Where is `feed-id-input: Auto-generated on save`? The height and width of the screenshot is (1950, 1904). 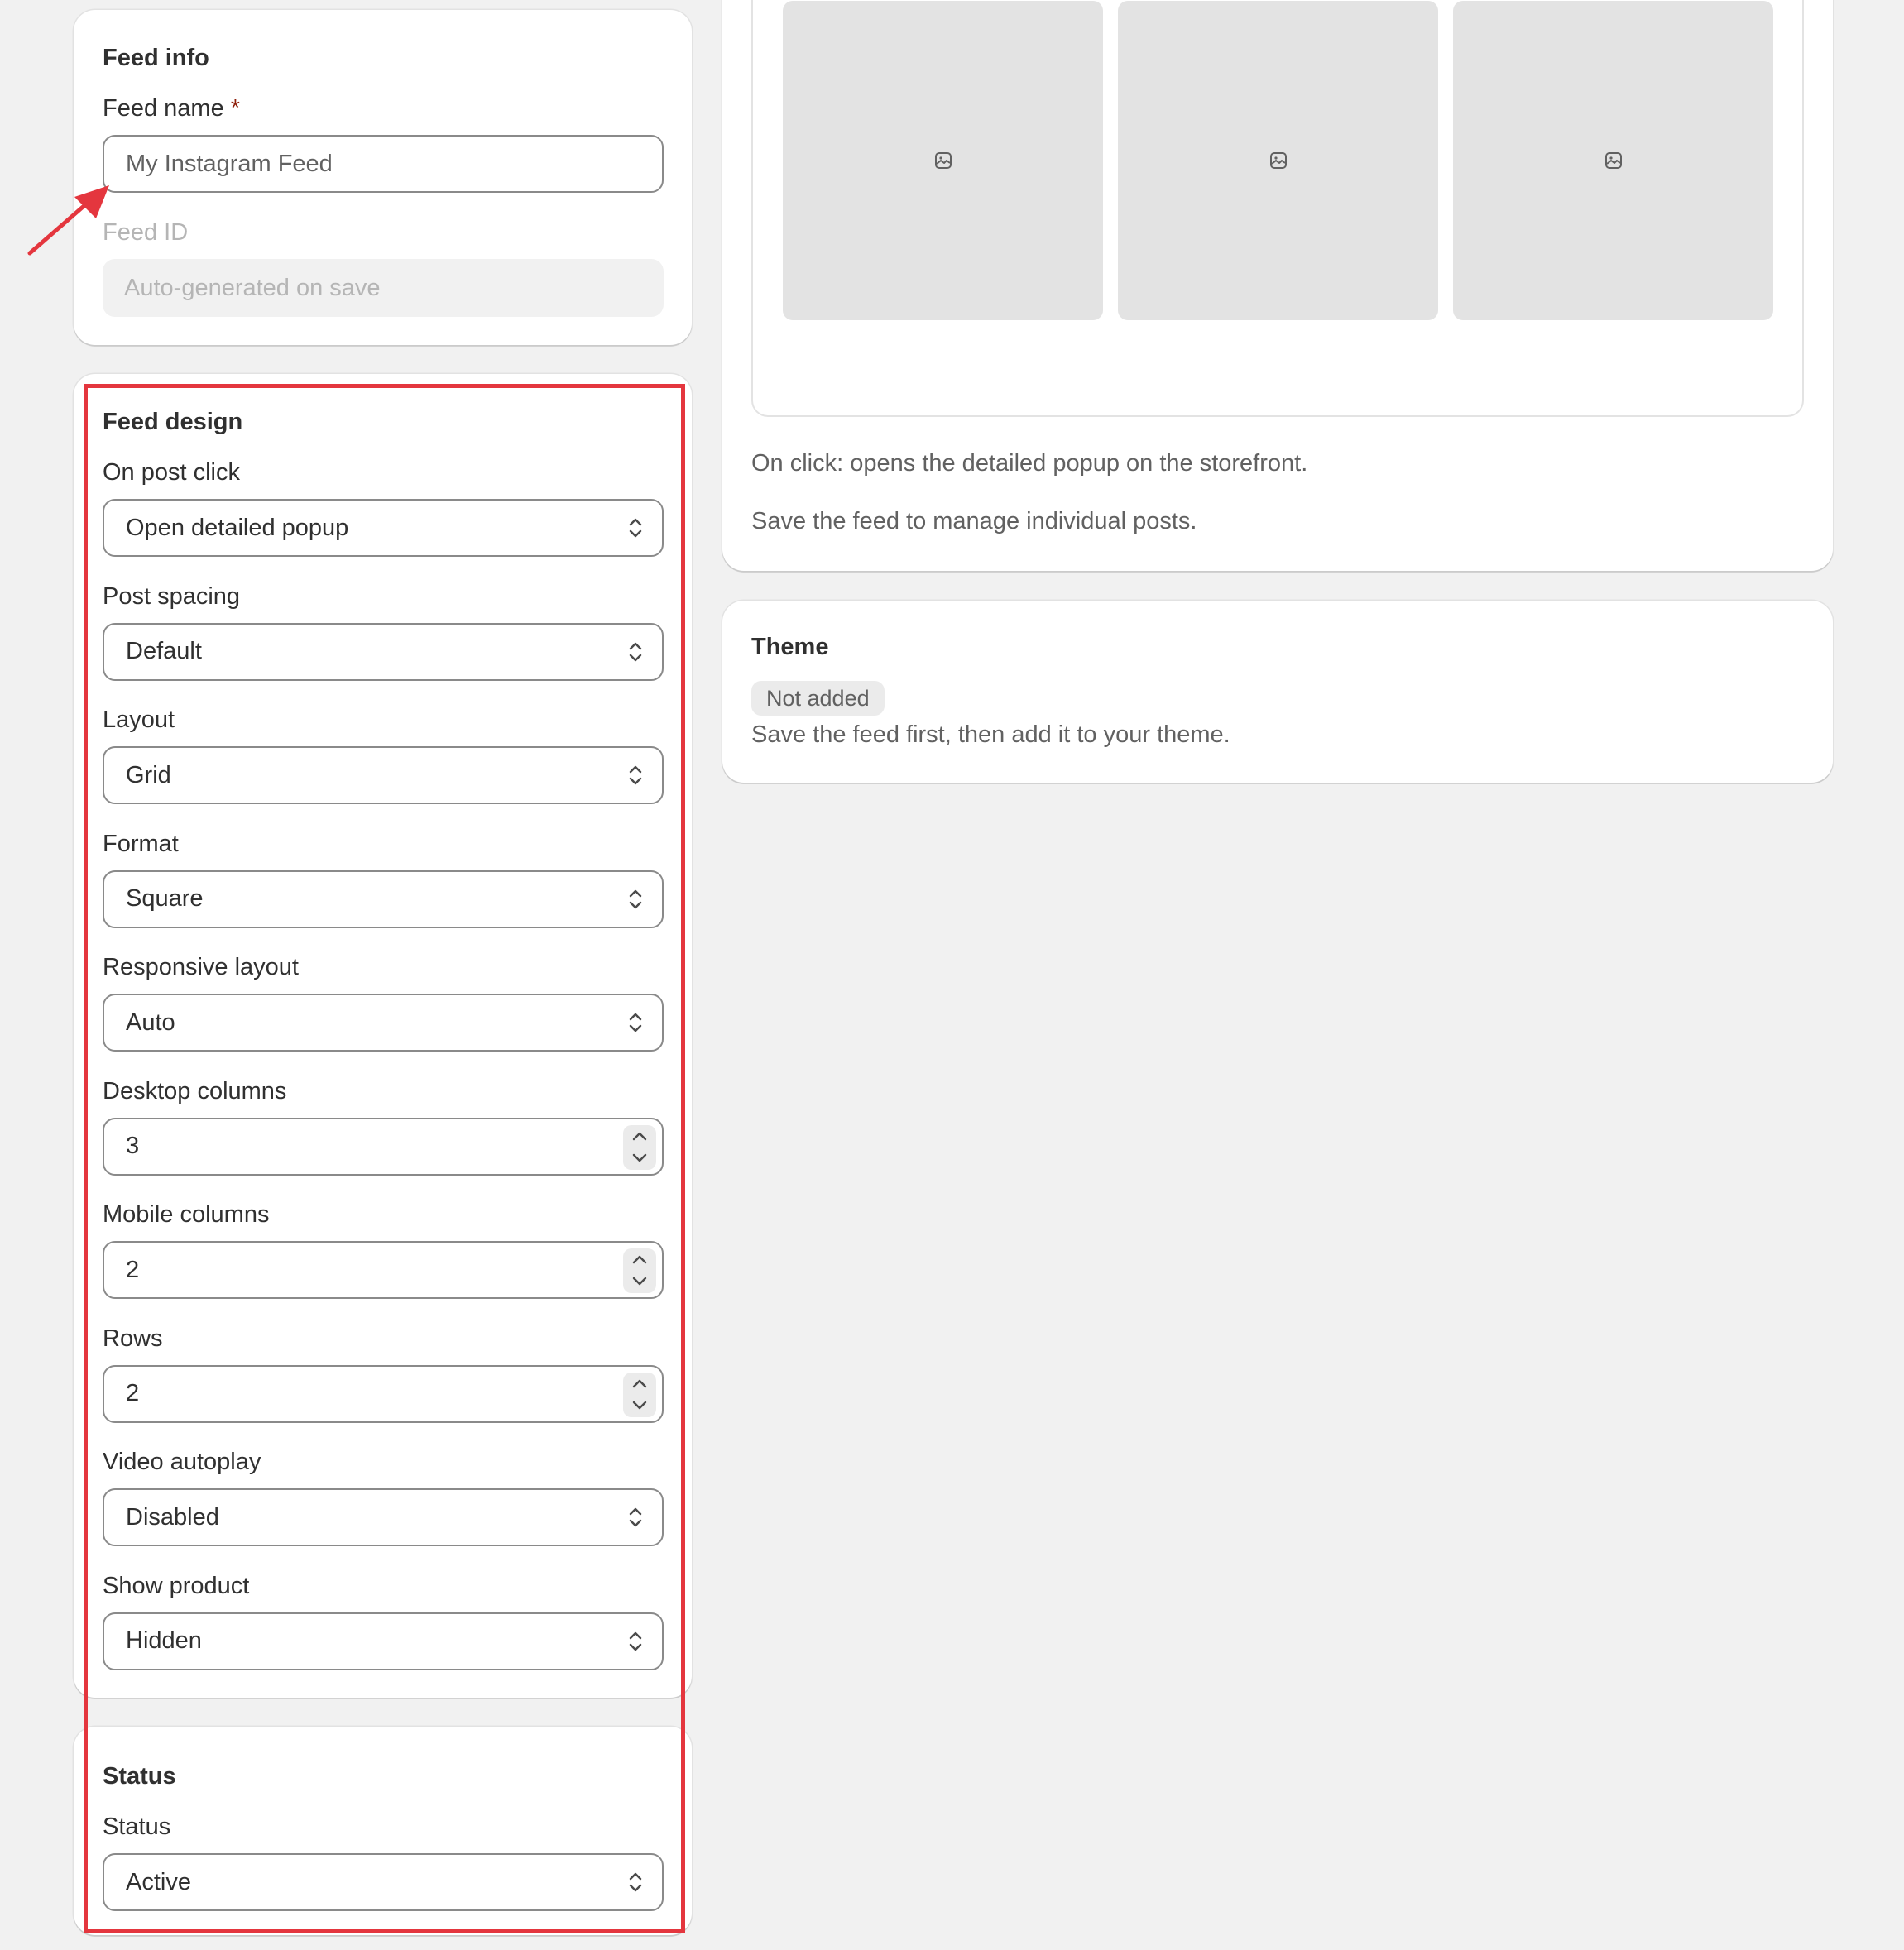
feed-id-input: Auto-generated on save is located at coordinates (383, 288).